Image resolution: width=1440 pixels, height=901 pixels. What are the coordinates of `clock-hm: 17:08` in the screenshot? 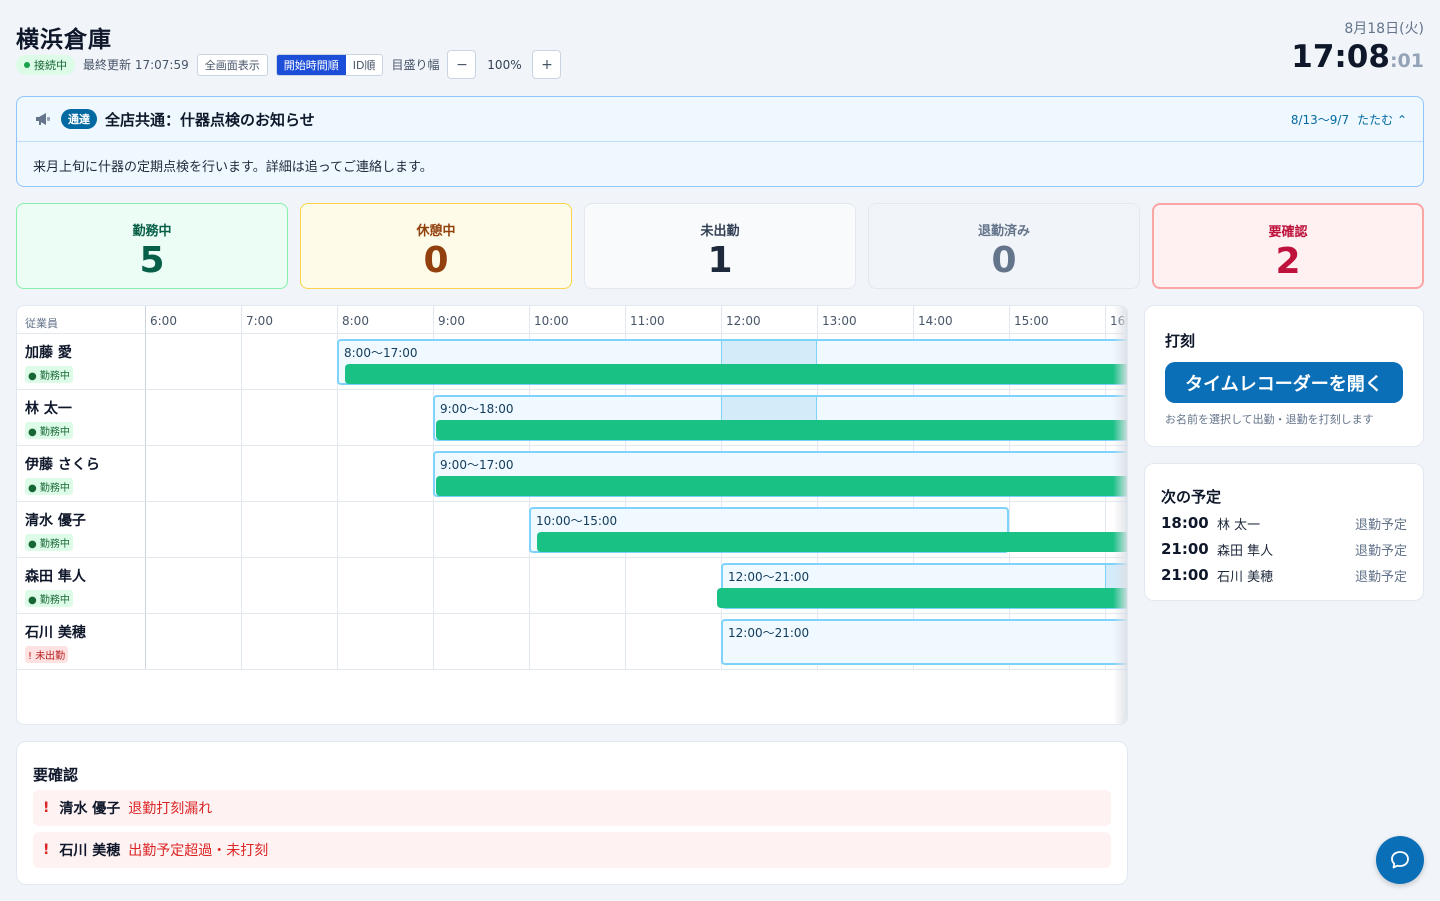 It's located at (1340, 57).